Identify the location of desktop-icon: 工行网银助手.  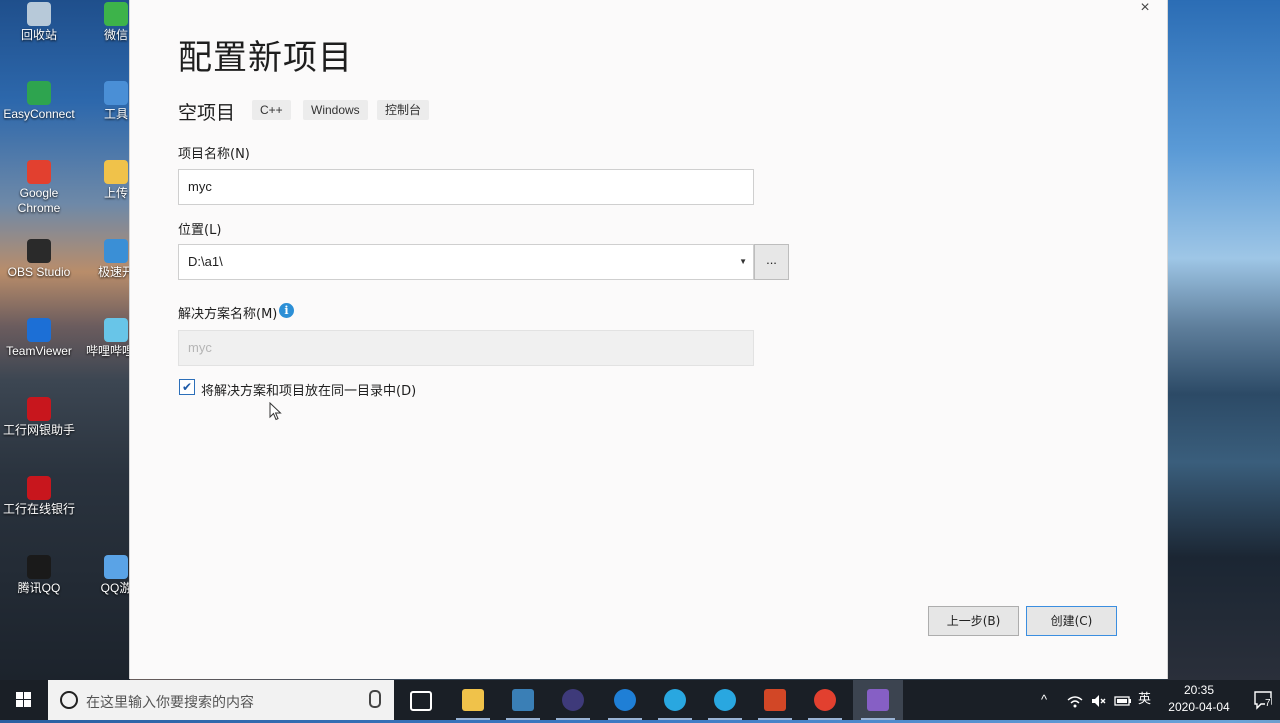
(39, 417).